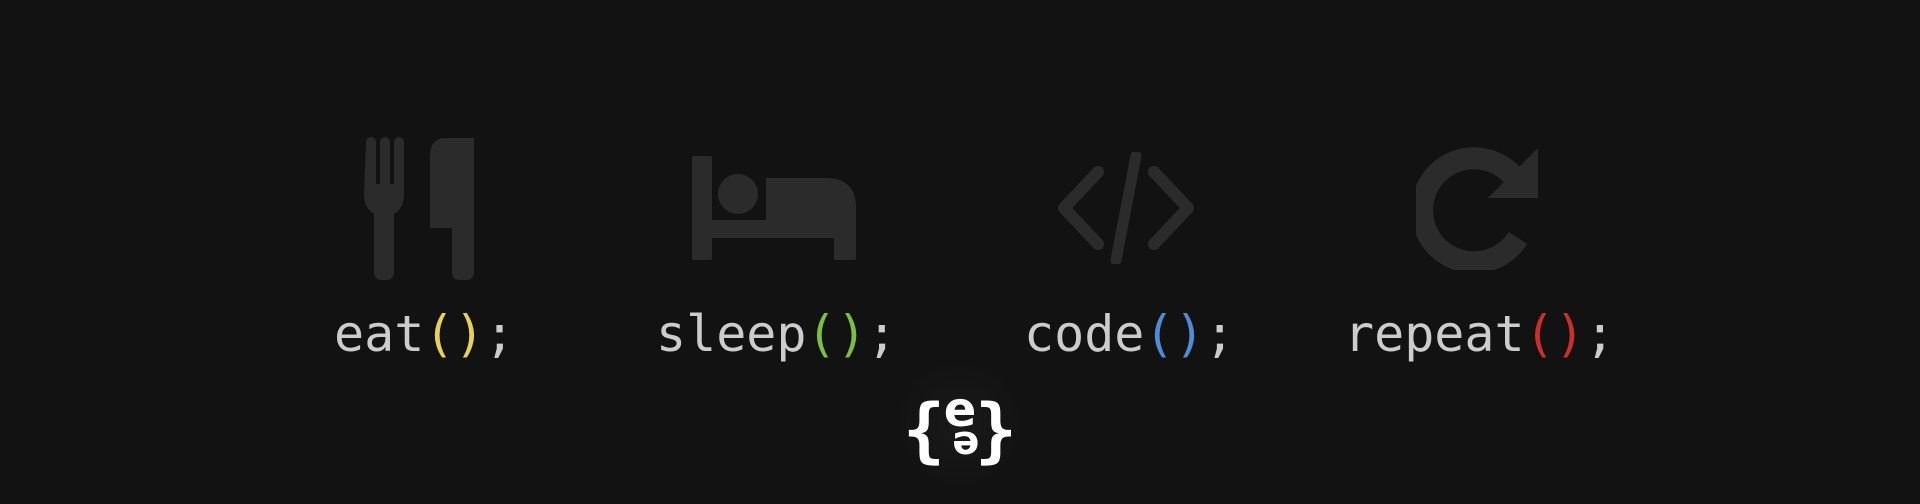 This screenshot has width=1920, height=504. I want to click on redo-icon, so click(1478, 208).